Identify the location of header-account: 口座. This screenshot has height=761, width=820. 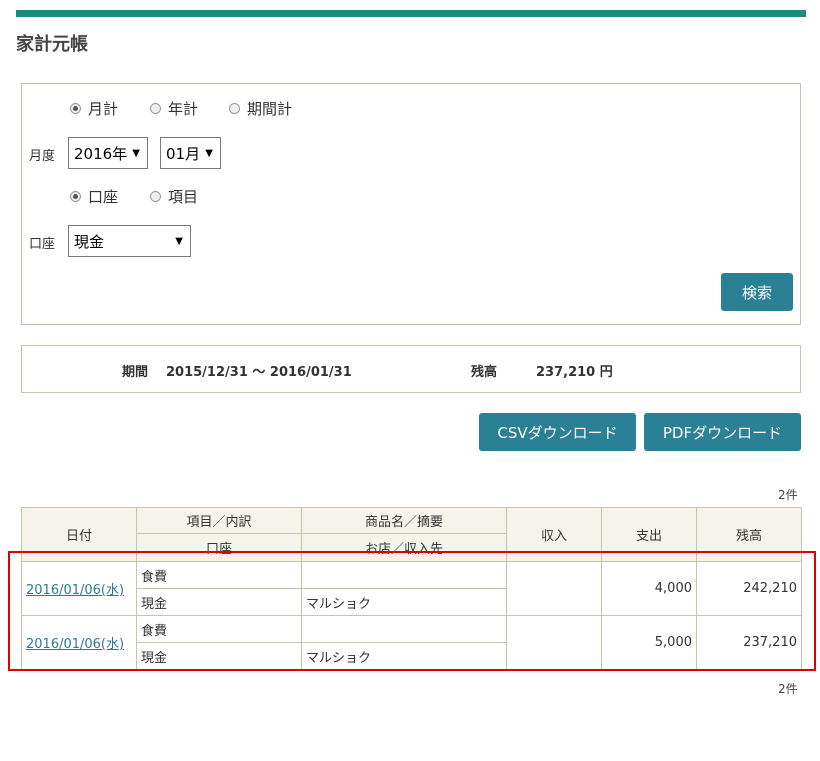
(219, 547).